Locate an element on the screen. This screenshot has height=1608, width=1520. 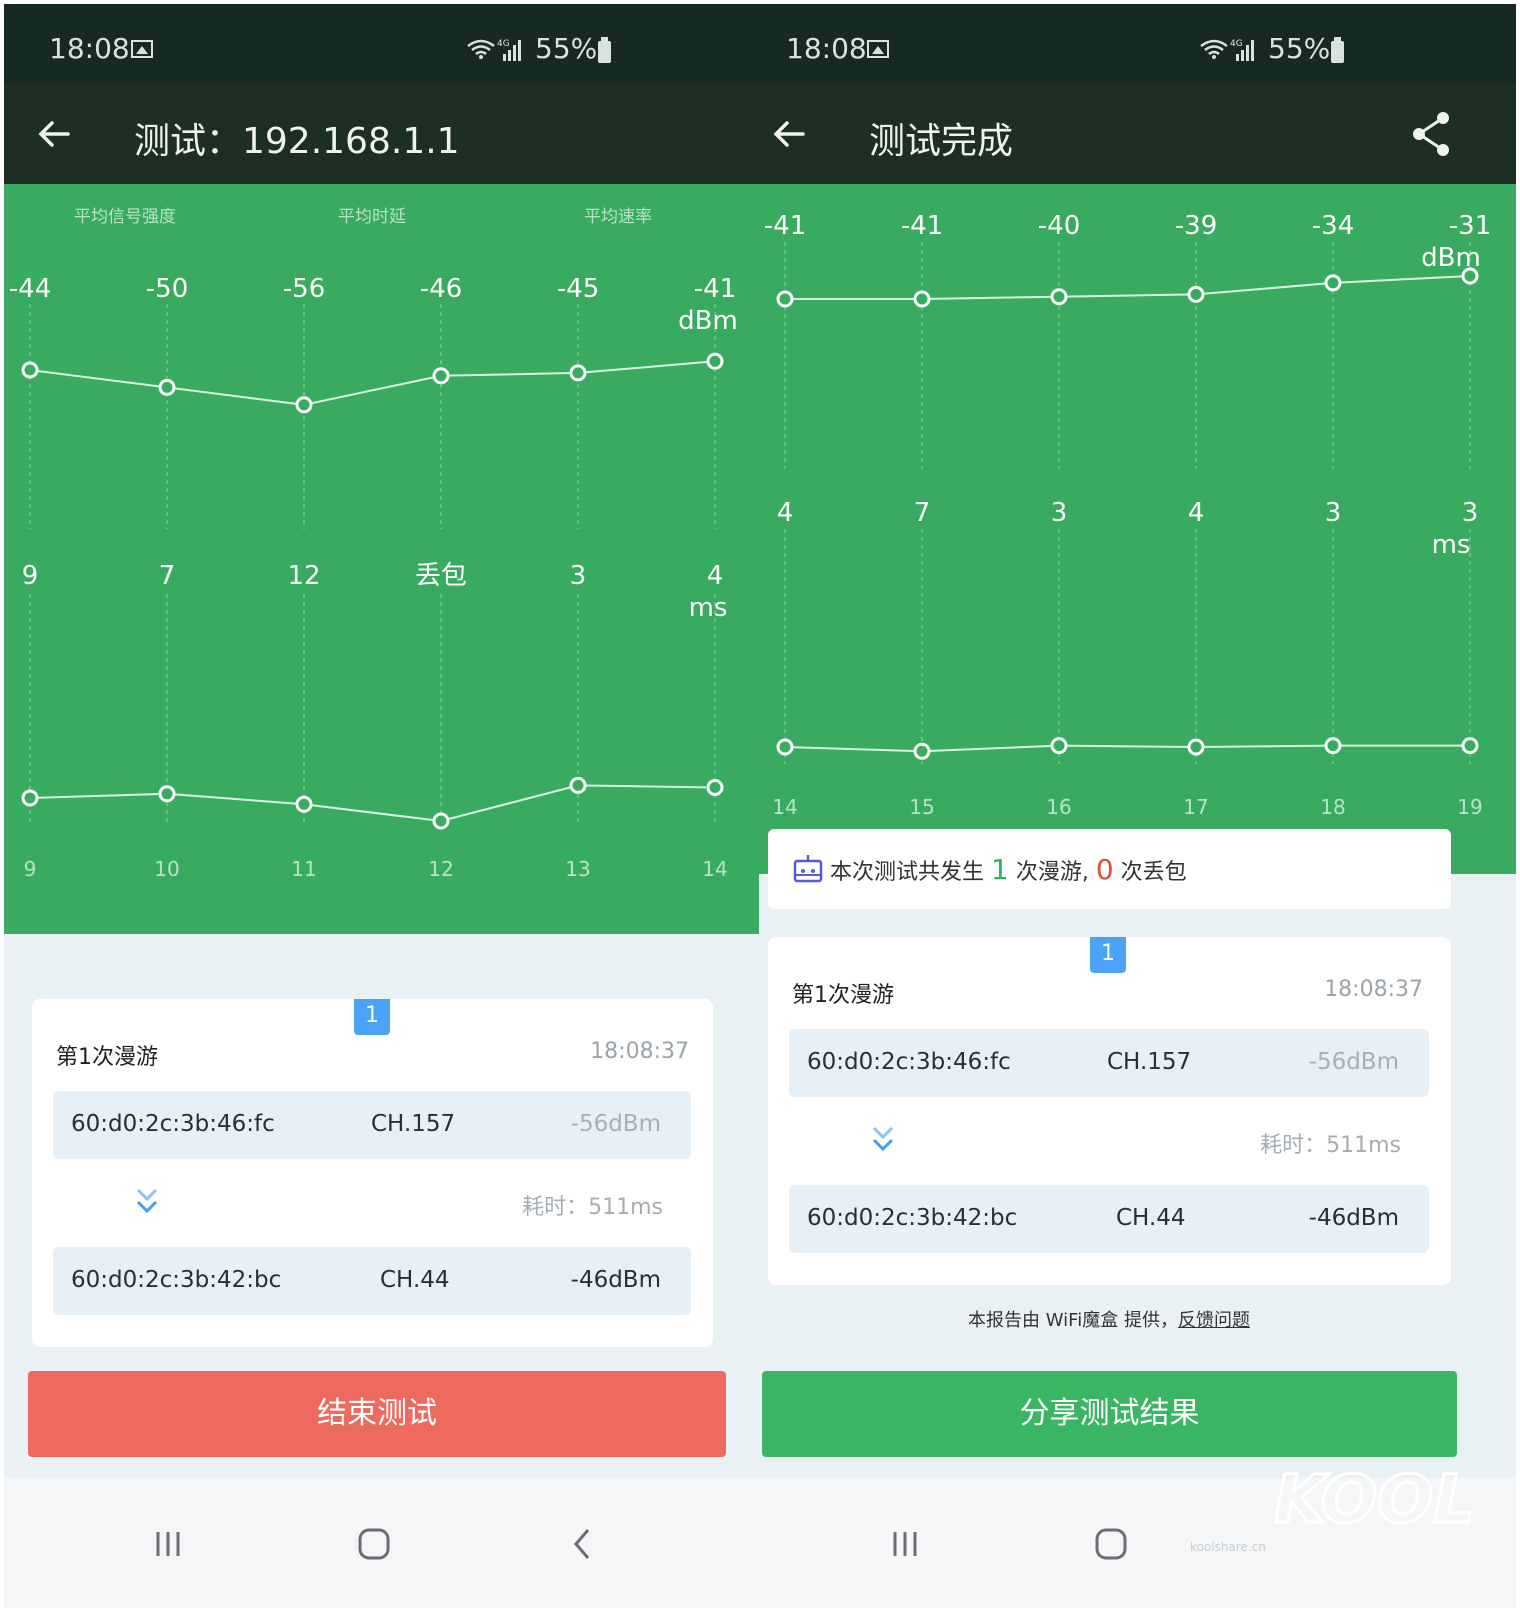
x-tick-label: 16 is located at coordinates (1058, 807).